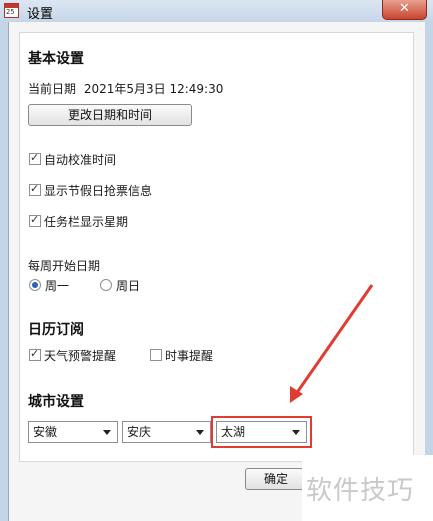 Image resolution: width=433 pixels, height=521 pixels. Describe the element at coordinates (334, 339) in the screenshot. I see `arrow-shaft` at that location.